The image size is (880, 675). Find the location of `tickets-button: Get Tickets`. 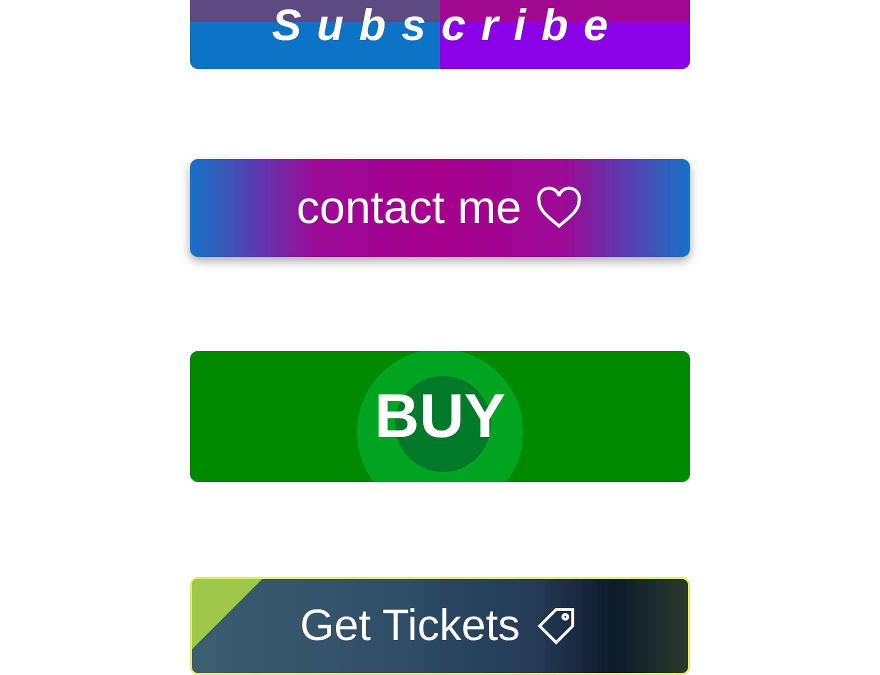

tickets-button: Get Tickets is located at coordinates (440, 626).